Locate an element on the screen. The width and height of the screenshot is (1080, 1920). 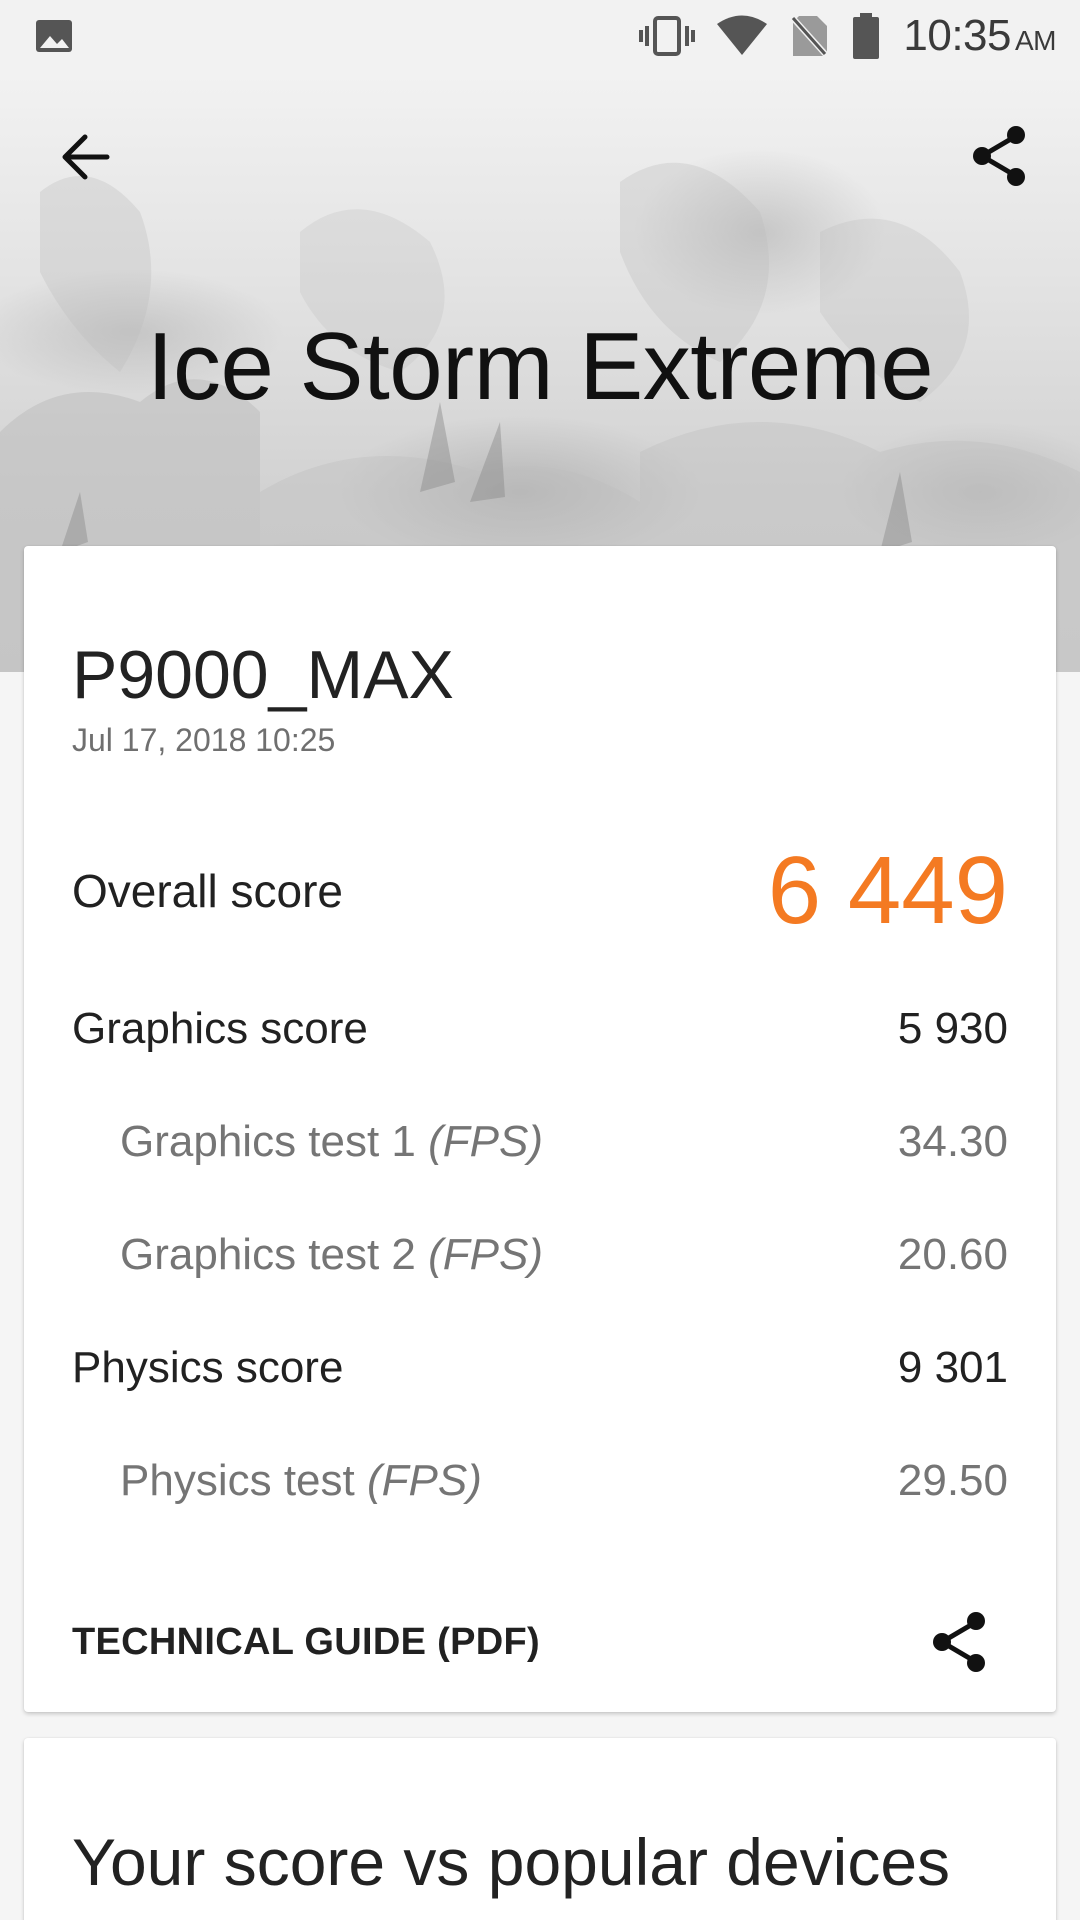
no-sim-icon is located at coordinates (809, 36).